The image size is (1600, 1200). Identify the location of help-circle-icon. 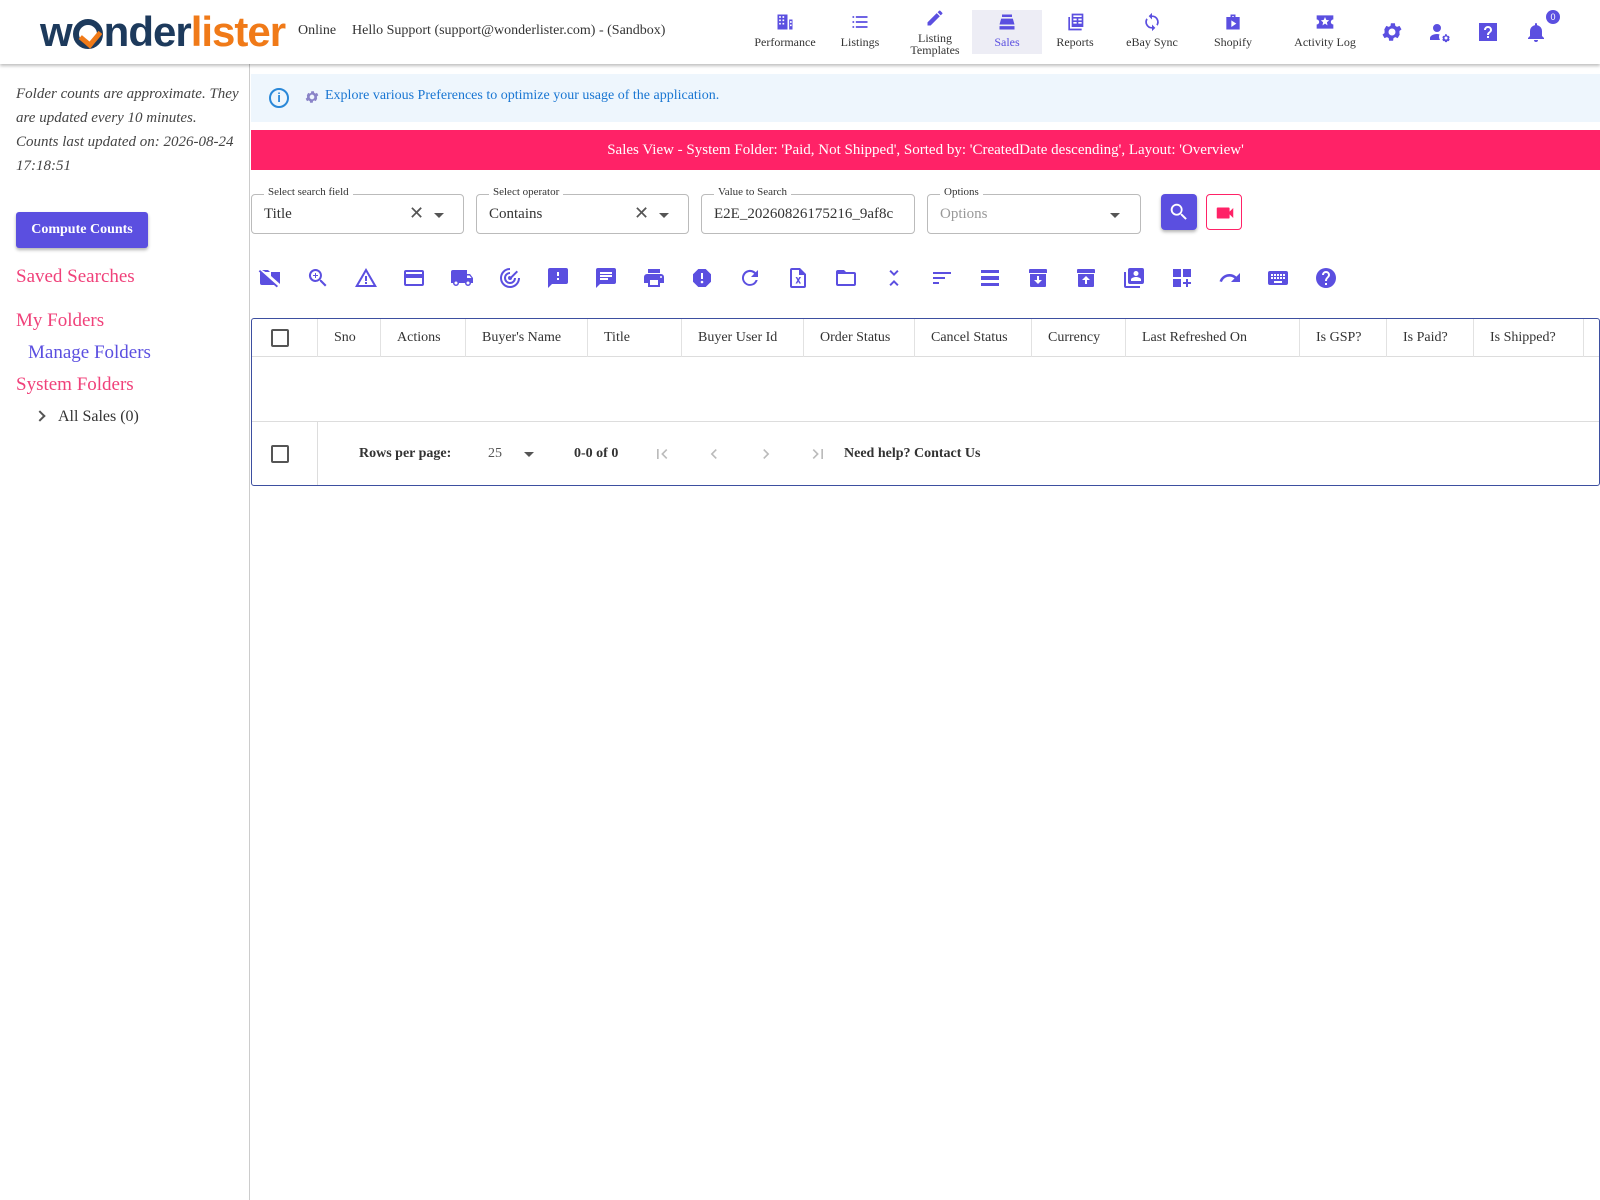
(1326, 278).